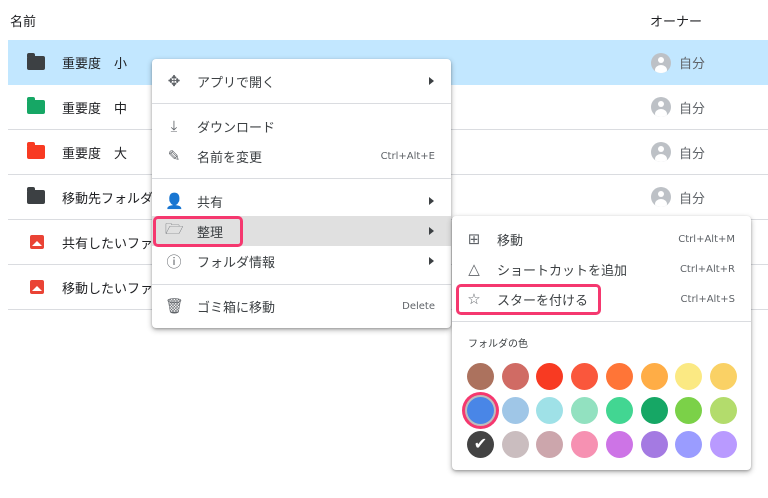 Image resolution: width=768 pixels, height=498 pixels. Describe the element at coordinates (510, 241) in the screenshot. I see `menu-item-label: 移動` at that location.